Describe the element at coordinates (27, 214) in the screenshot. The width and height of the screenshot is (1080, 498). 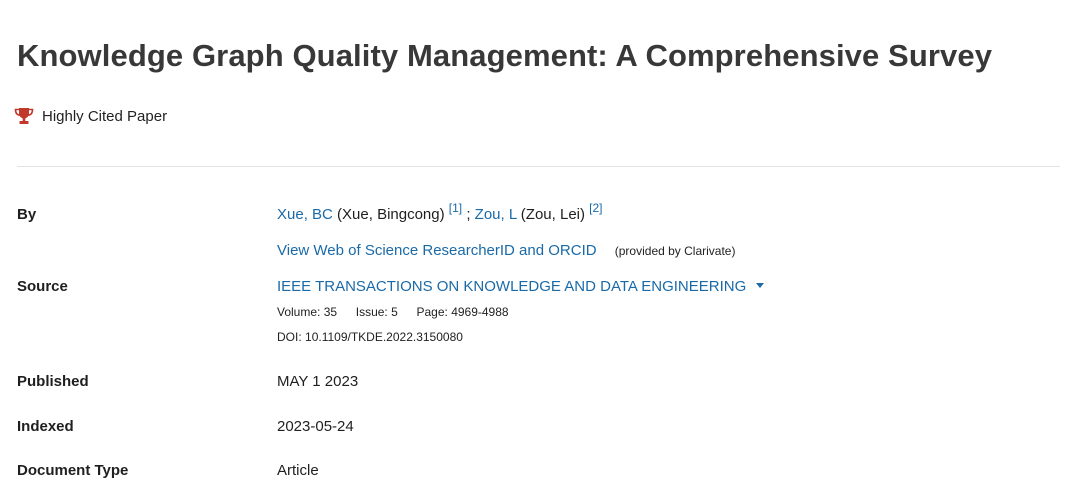
I see `label-by: By` at that location.